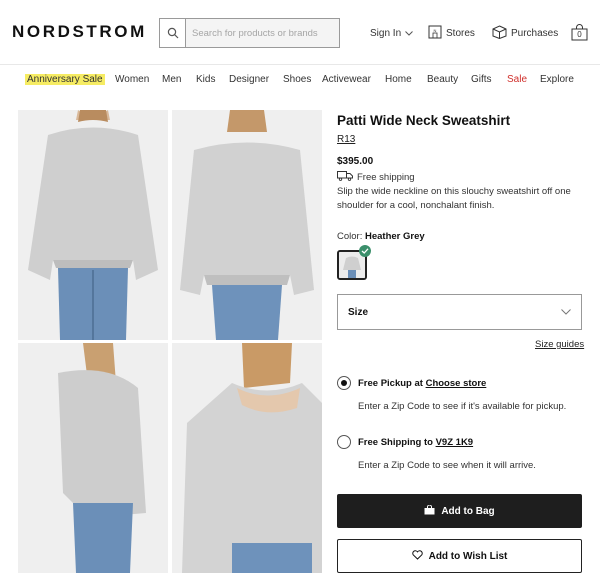  Describe the element at coordinates (205, 79) in the screenshot. I see `nav-item-kids: Kids` at that location.